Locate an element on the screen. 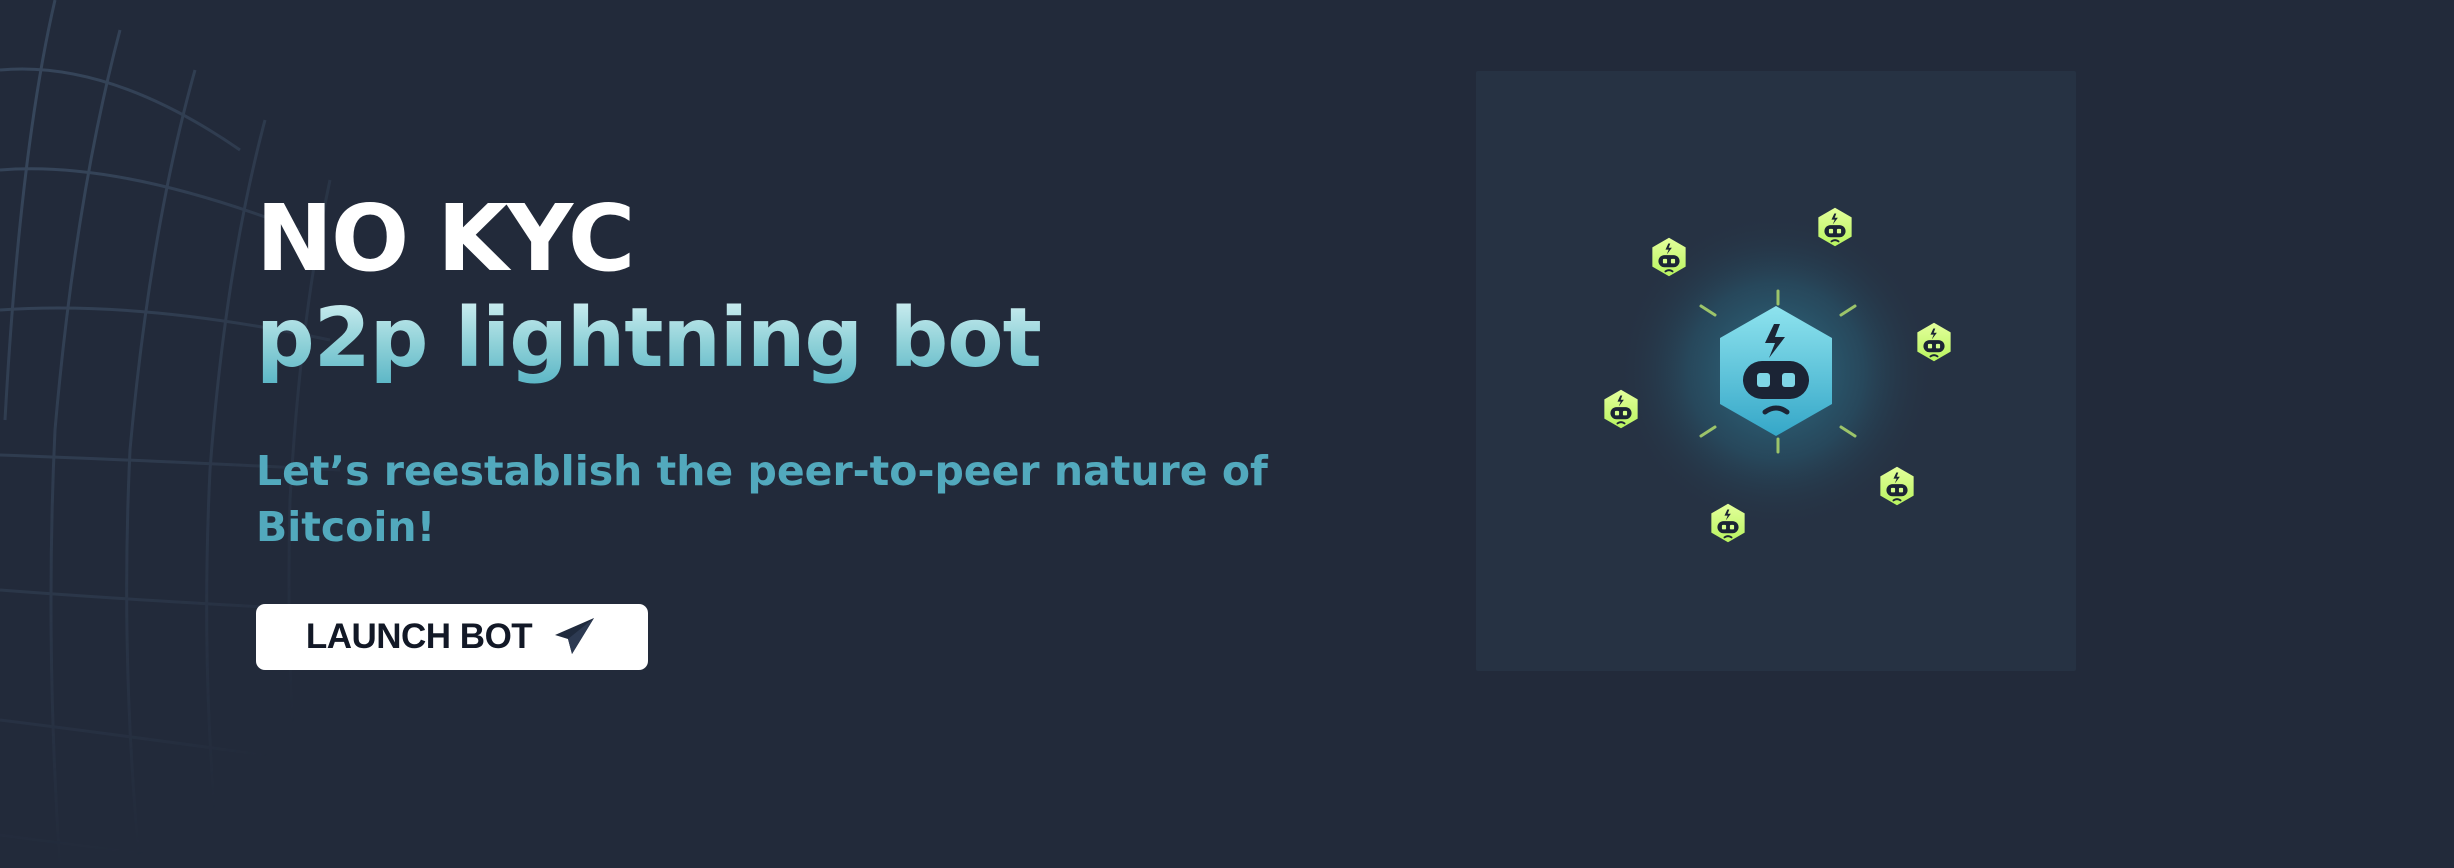  robot-network-illustration is located at coordinates (1777, 374).